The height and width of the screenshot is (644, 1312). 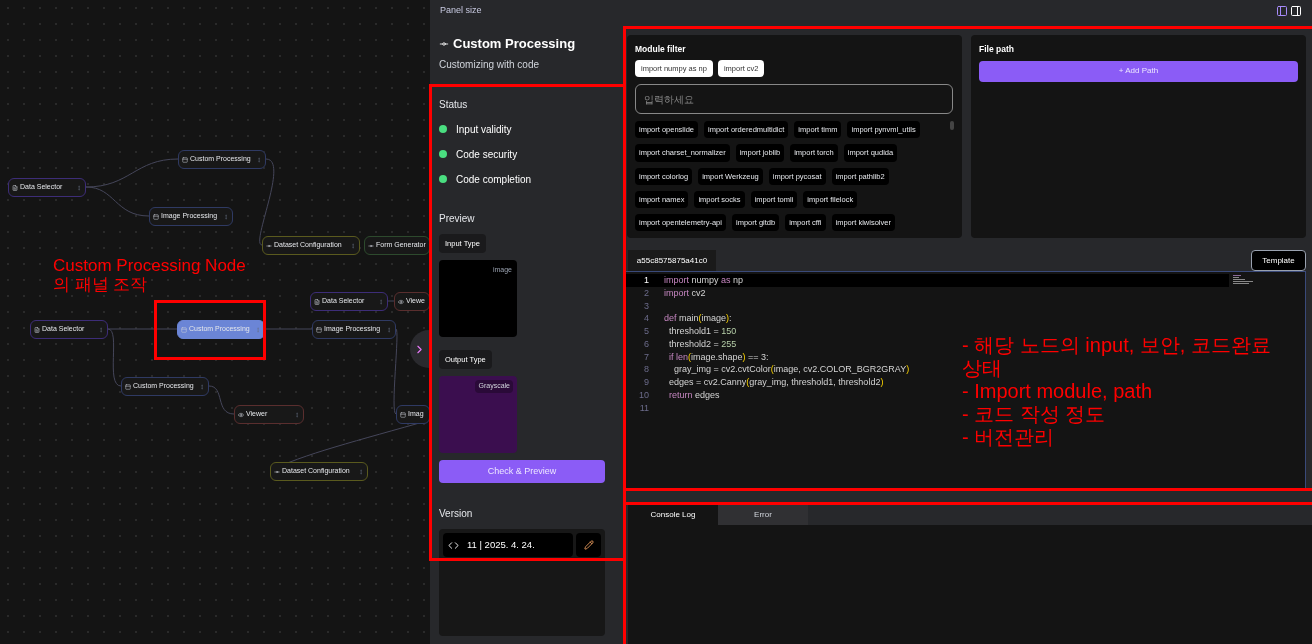 What do you see at coordinates (494, 179) in the screenshot?
I see `status-label: Code completion` at bounding box center [494, 179].